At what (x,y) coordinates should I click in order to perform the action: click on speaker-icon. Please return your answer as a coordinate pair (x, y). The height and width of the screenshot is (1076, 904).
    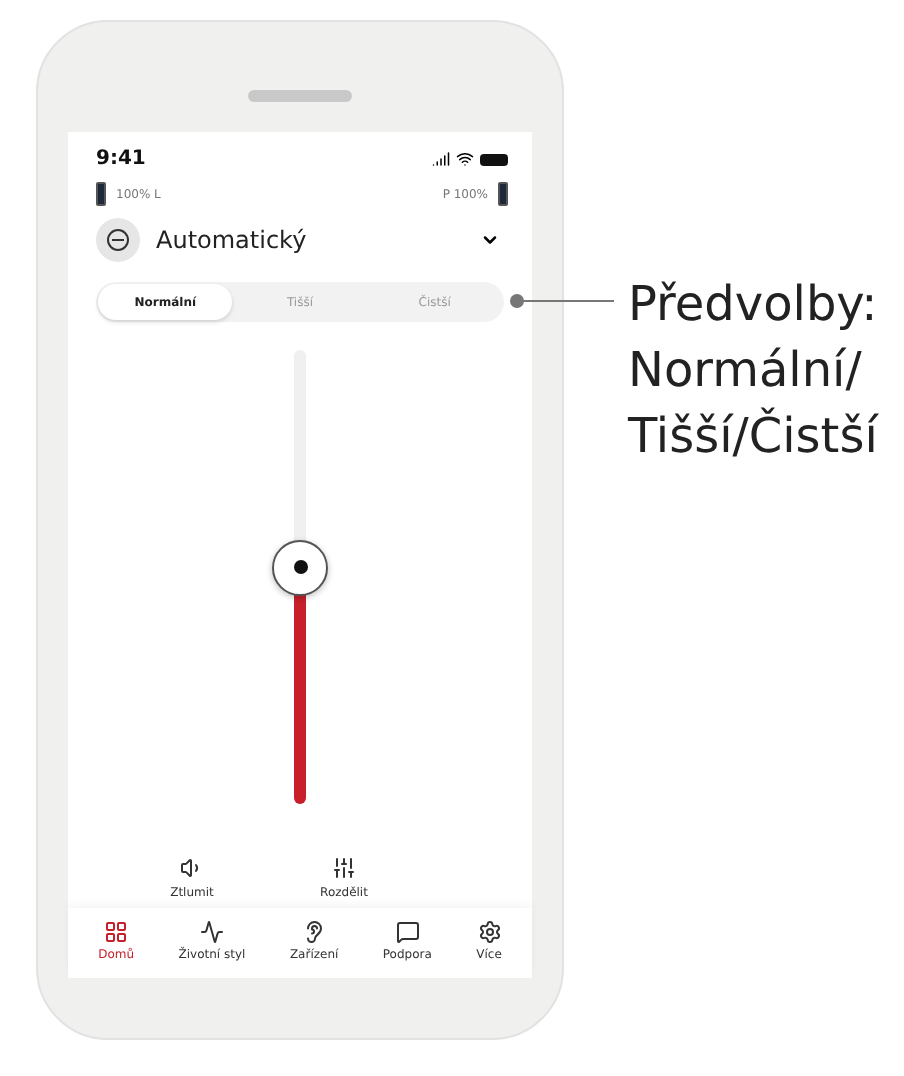
    Looking at the image, I should click on (192, 868).